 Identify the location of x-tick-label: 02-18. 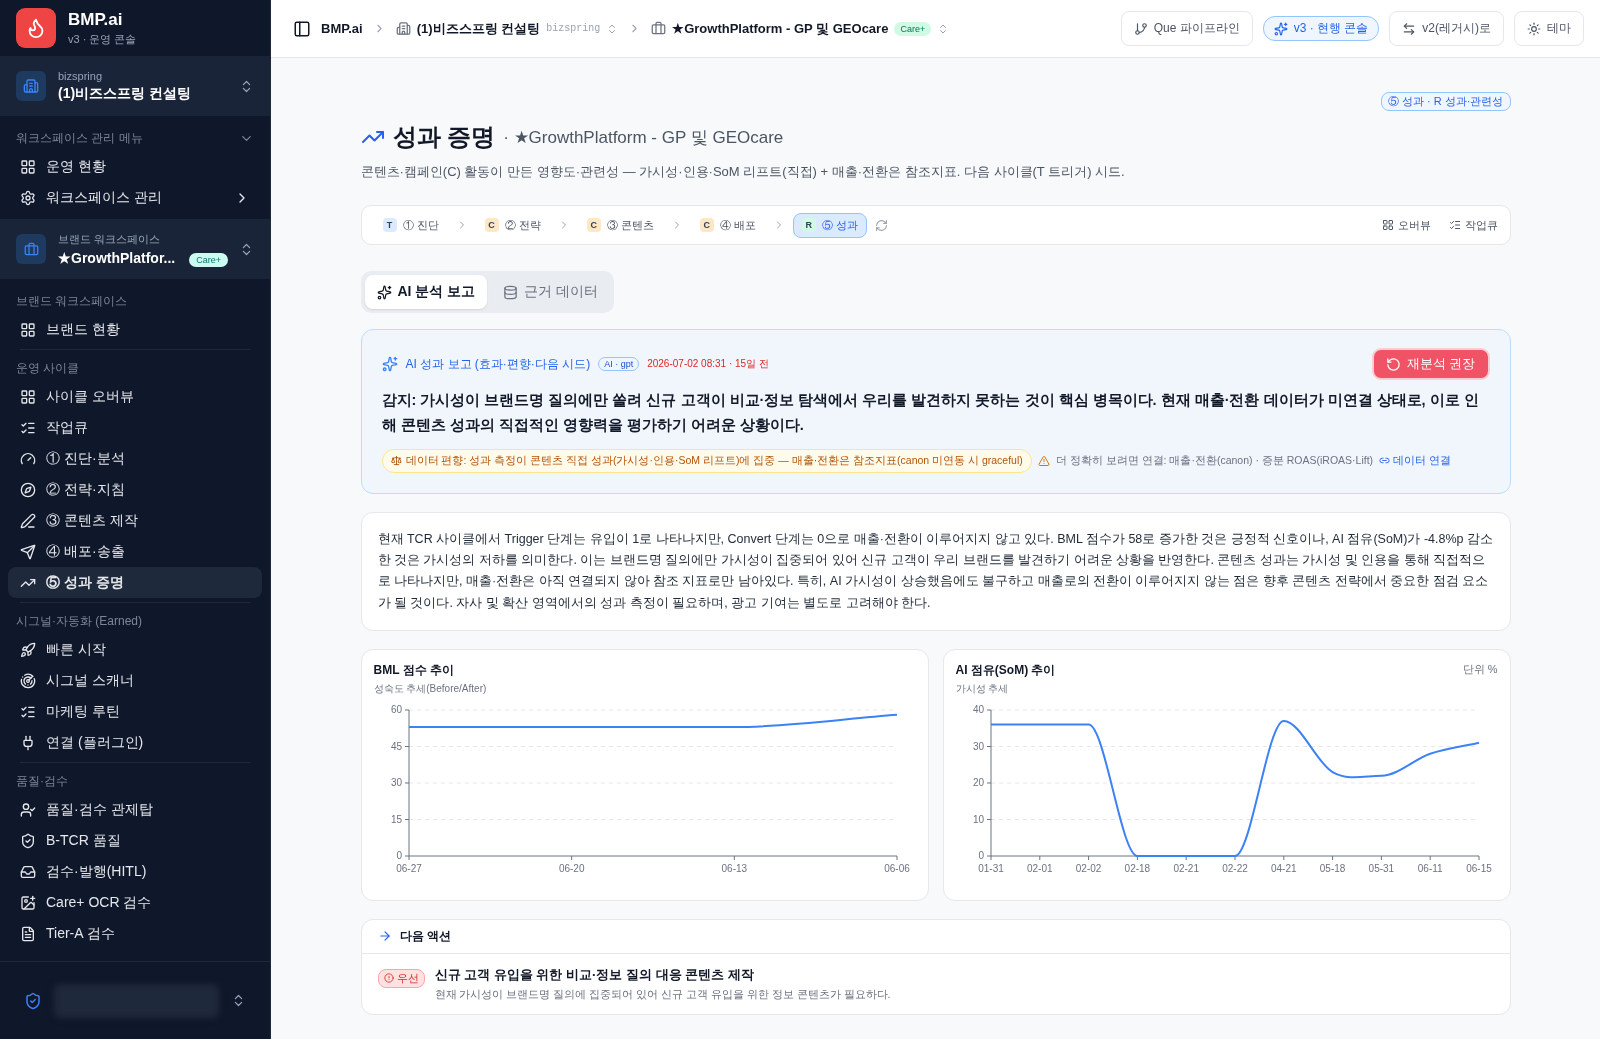
(1137, 868).